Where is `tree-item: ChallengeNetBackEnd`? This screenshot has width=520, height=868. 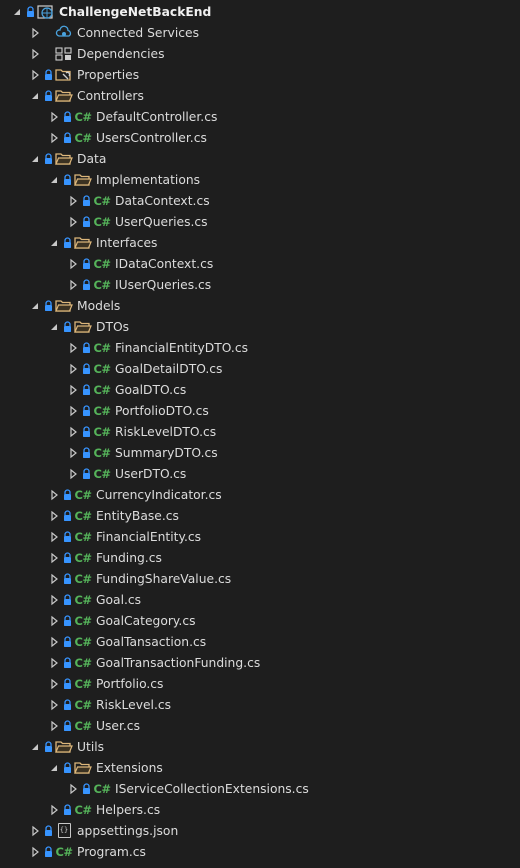
tree-item: ChallengeNetBackEnd is located at coordinates (260, 11).